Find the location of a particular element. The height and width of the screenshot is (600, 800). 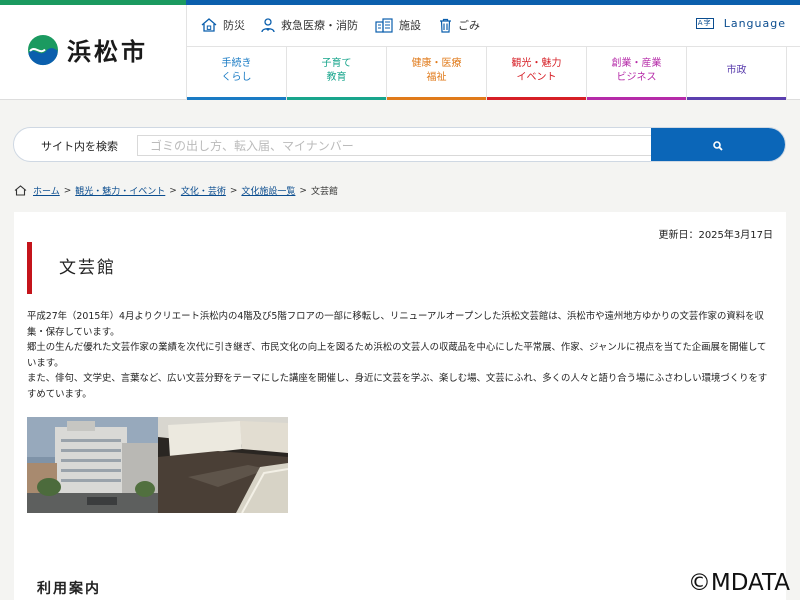

breadcrumb: ホーム > 観光・魅力・イベント > 文化・芸術 > 文化施設一覧 > 文芸館 is located at coordinates (176, 190).